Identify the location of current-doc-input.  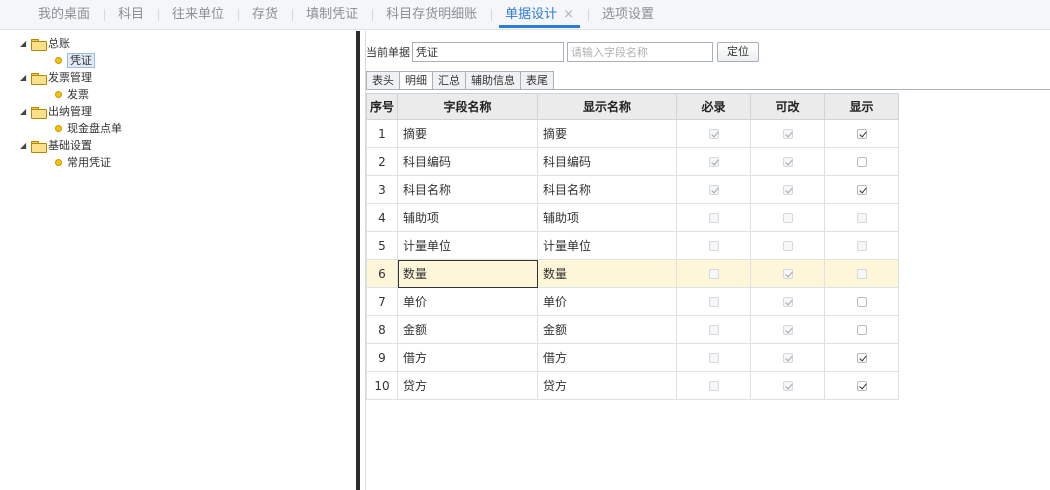
(488, 52).